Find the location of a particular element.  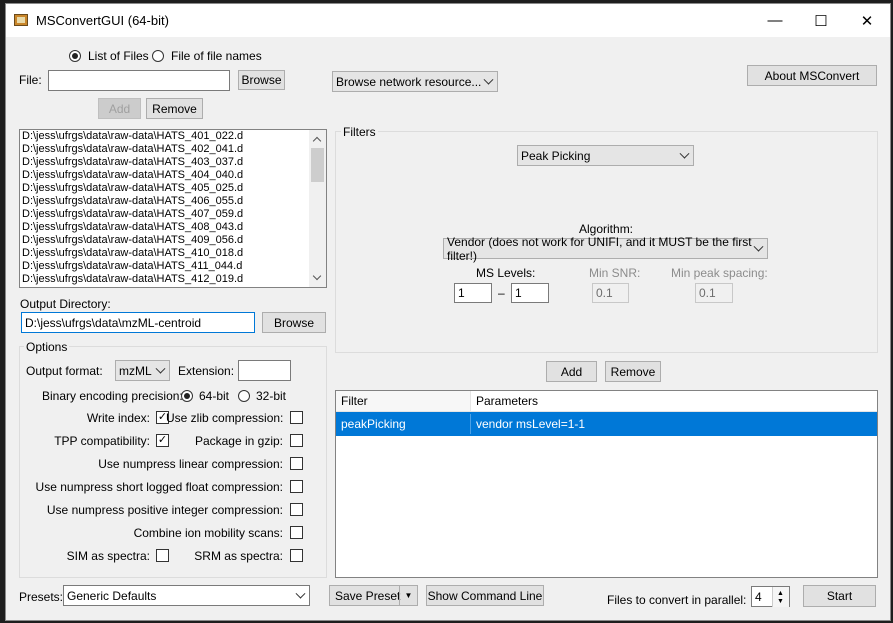

min-peak-spacing-input: 0.1 is located at coordinates (714, 293).